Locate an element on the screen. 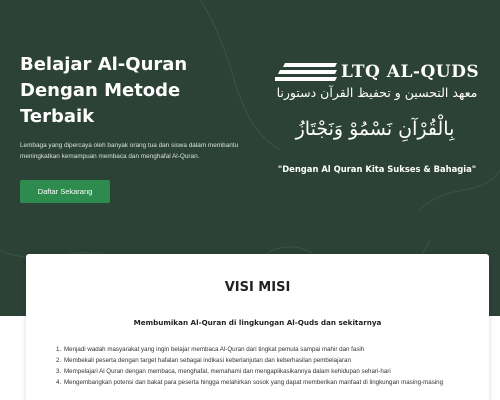  tagline: "Dengan Al Quran Kita Sukses & Bahagia" is located at coordinates (377, 169).